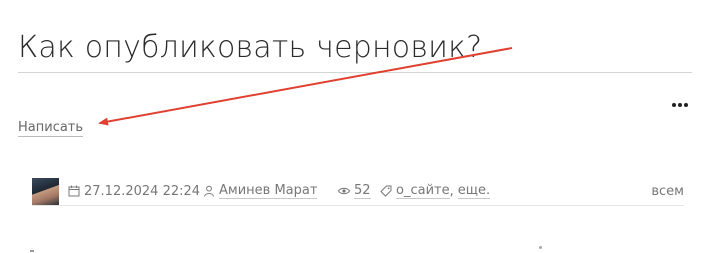 Image resolution: width=709 pixels, height=253 pixels. Describe the element at coordinates (362, 191) in the screenshot. I see `views-count: 52` at that location.